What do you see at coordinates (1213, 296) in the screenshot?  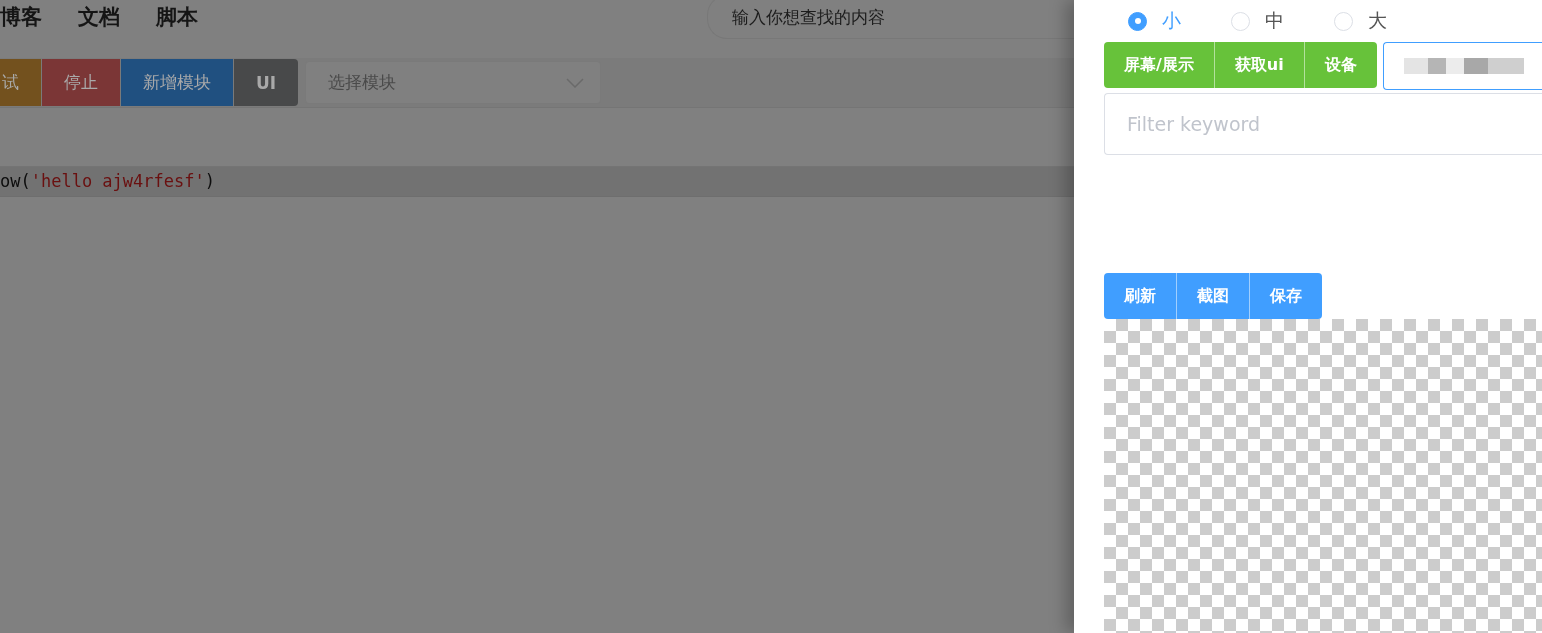 I see `screen-action-button: 截图` at bounding box center [1213, 296].